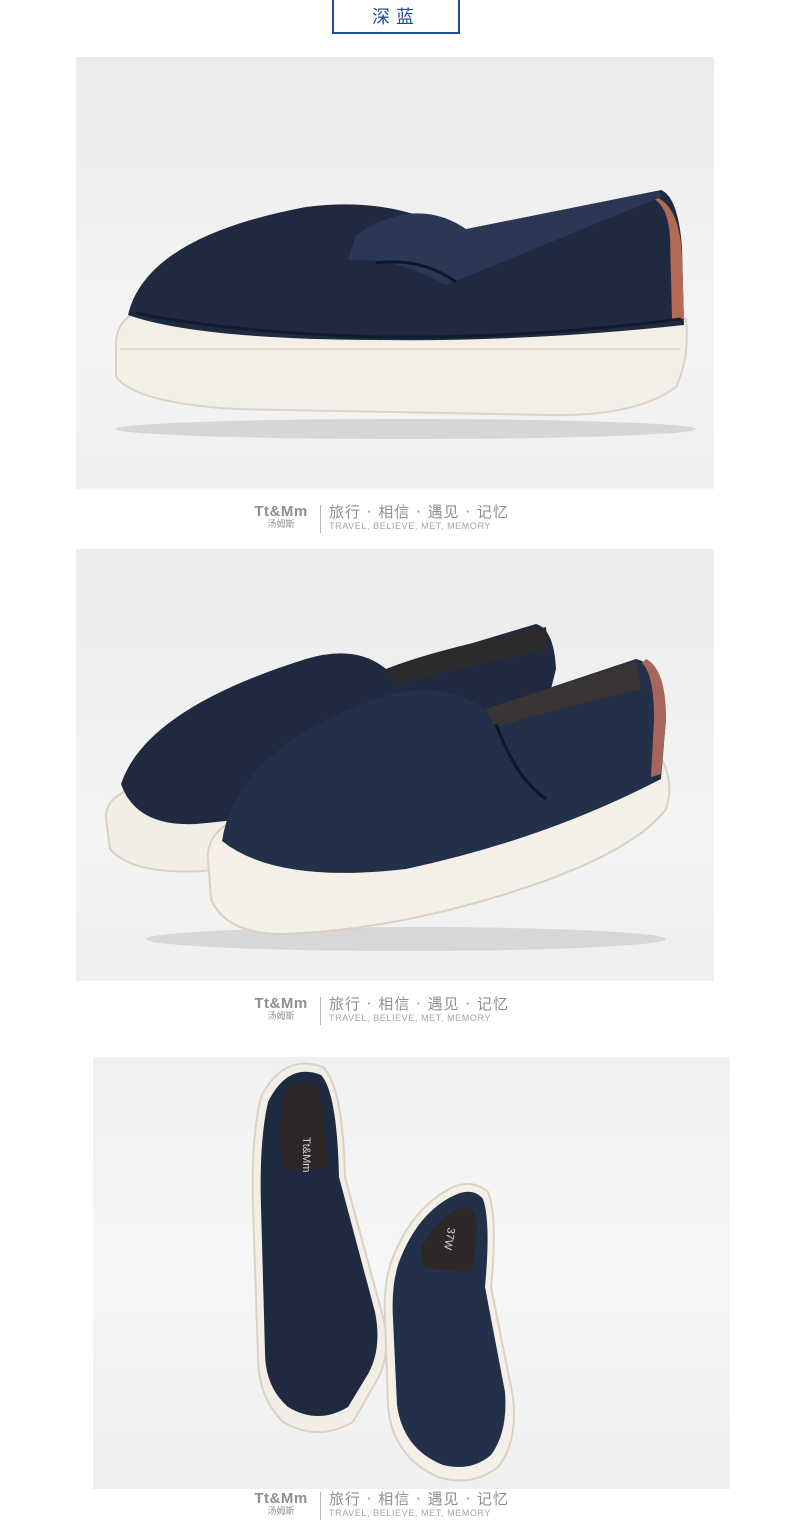 The image size is (790, 1533). I want to click on color-variant-label: 深蓝, so click(396, 17).